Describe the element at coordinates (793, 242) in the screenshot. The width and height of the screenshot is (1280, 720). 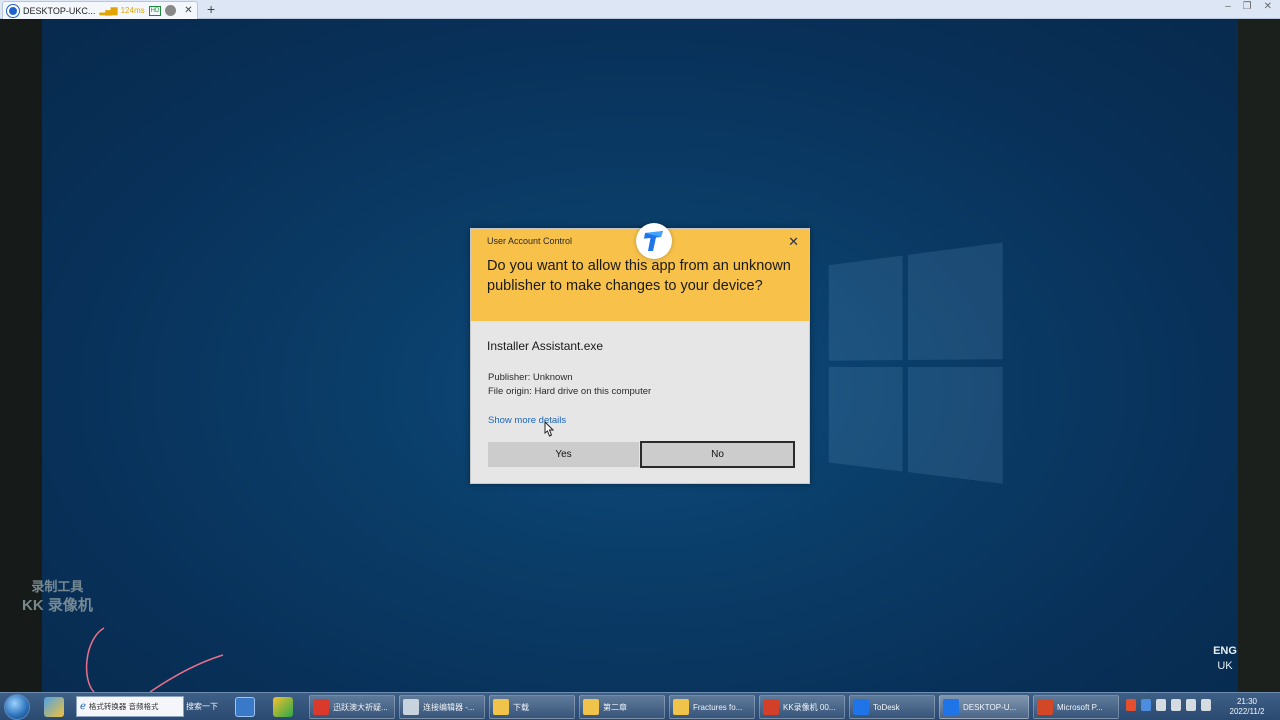
I see `close-icon: ✕` at that location.